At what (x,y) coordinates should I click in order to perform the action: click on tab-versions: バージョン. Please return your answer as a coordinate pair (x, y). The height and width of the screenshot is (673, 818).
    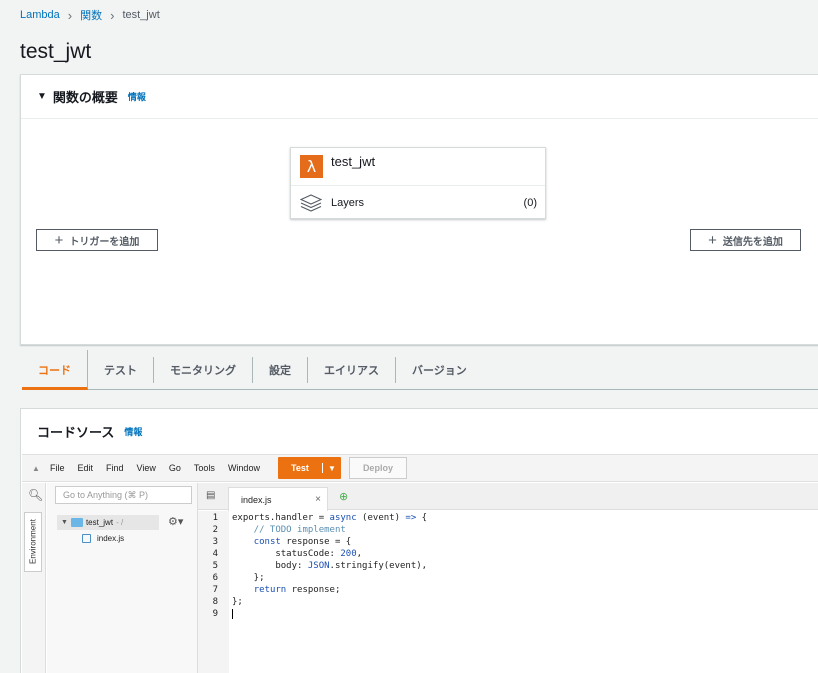
    Looking at the image, I should click on (439, 370).